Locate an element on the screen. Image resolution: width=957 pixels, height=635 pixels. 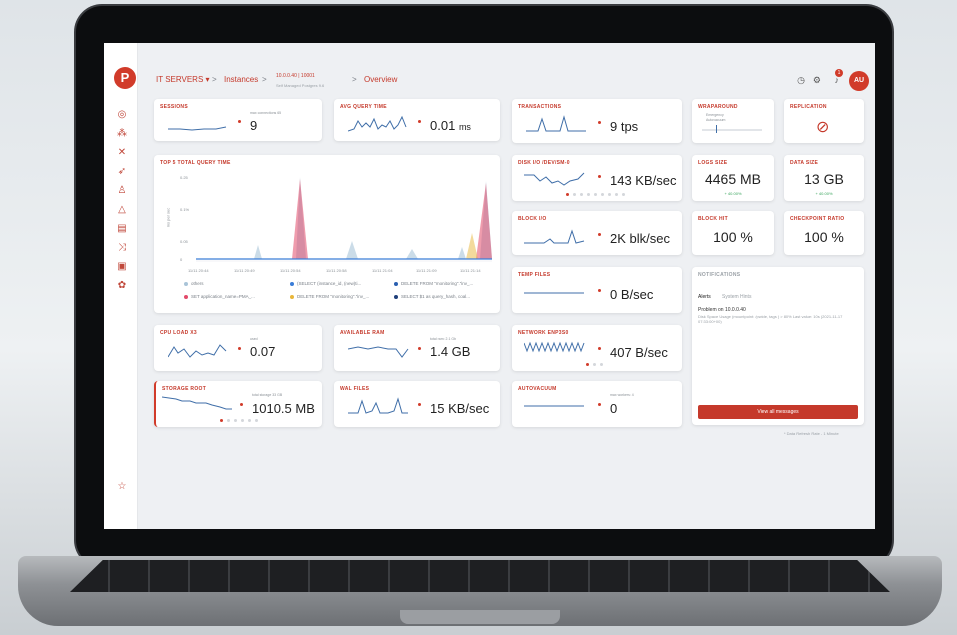
lock-icon: △ is located at coordinates (122, 210).